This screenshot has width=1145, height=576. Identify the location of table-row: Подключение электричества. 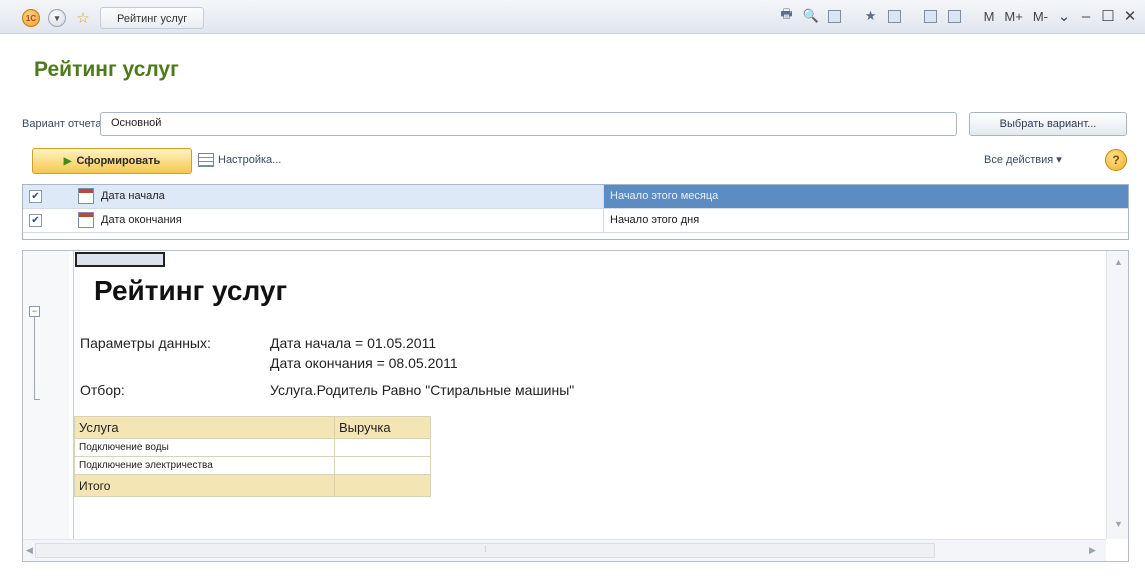
(252, 465).